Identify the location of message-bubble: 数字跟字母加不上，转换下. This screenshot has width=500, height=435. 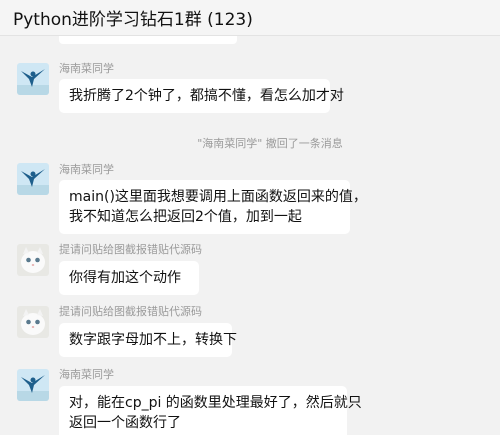
(148, 340).